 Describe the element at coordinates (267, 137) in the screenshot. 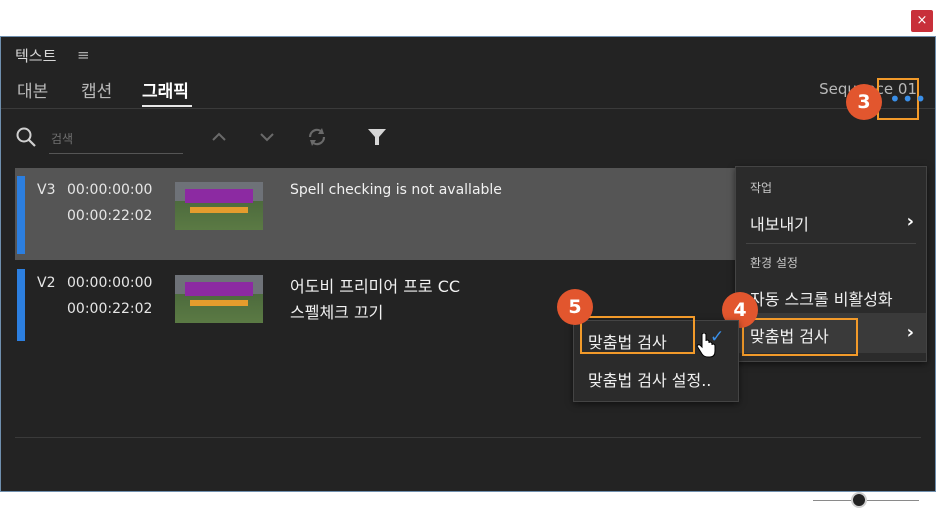

I see `chevron-down-icon` at that location.